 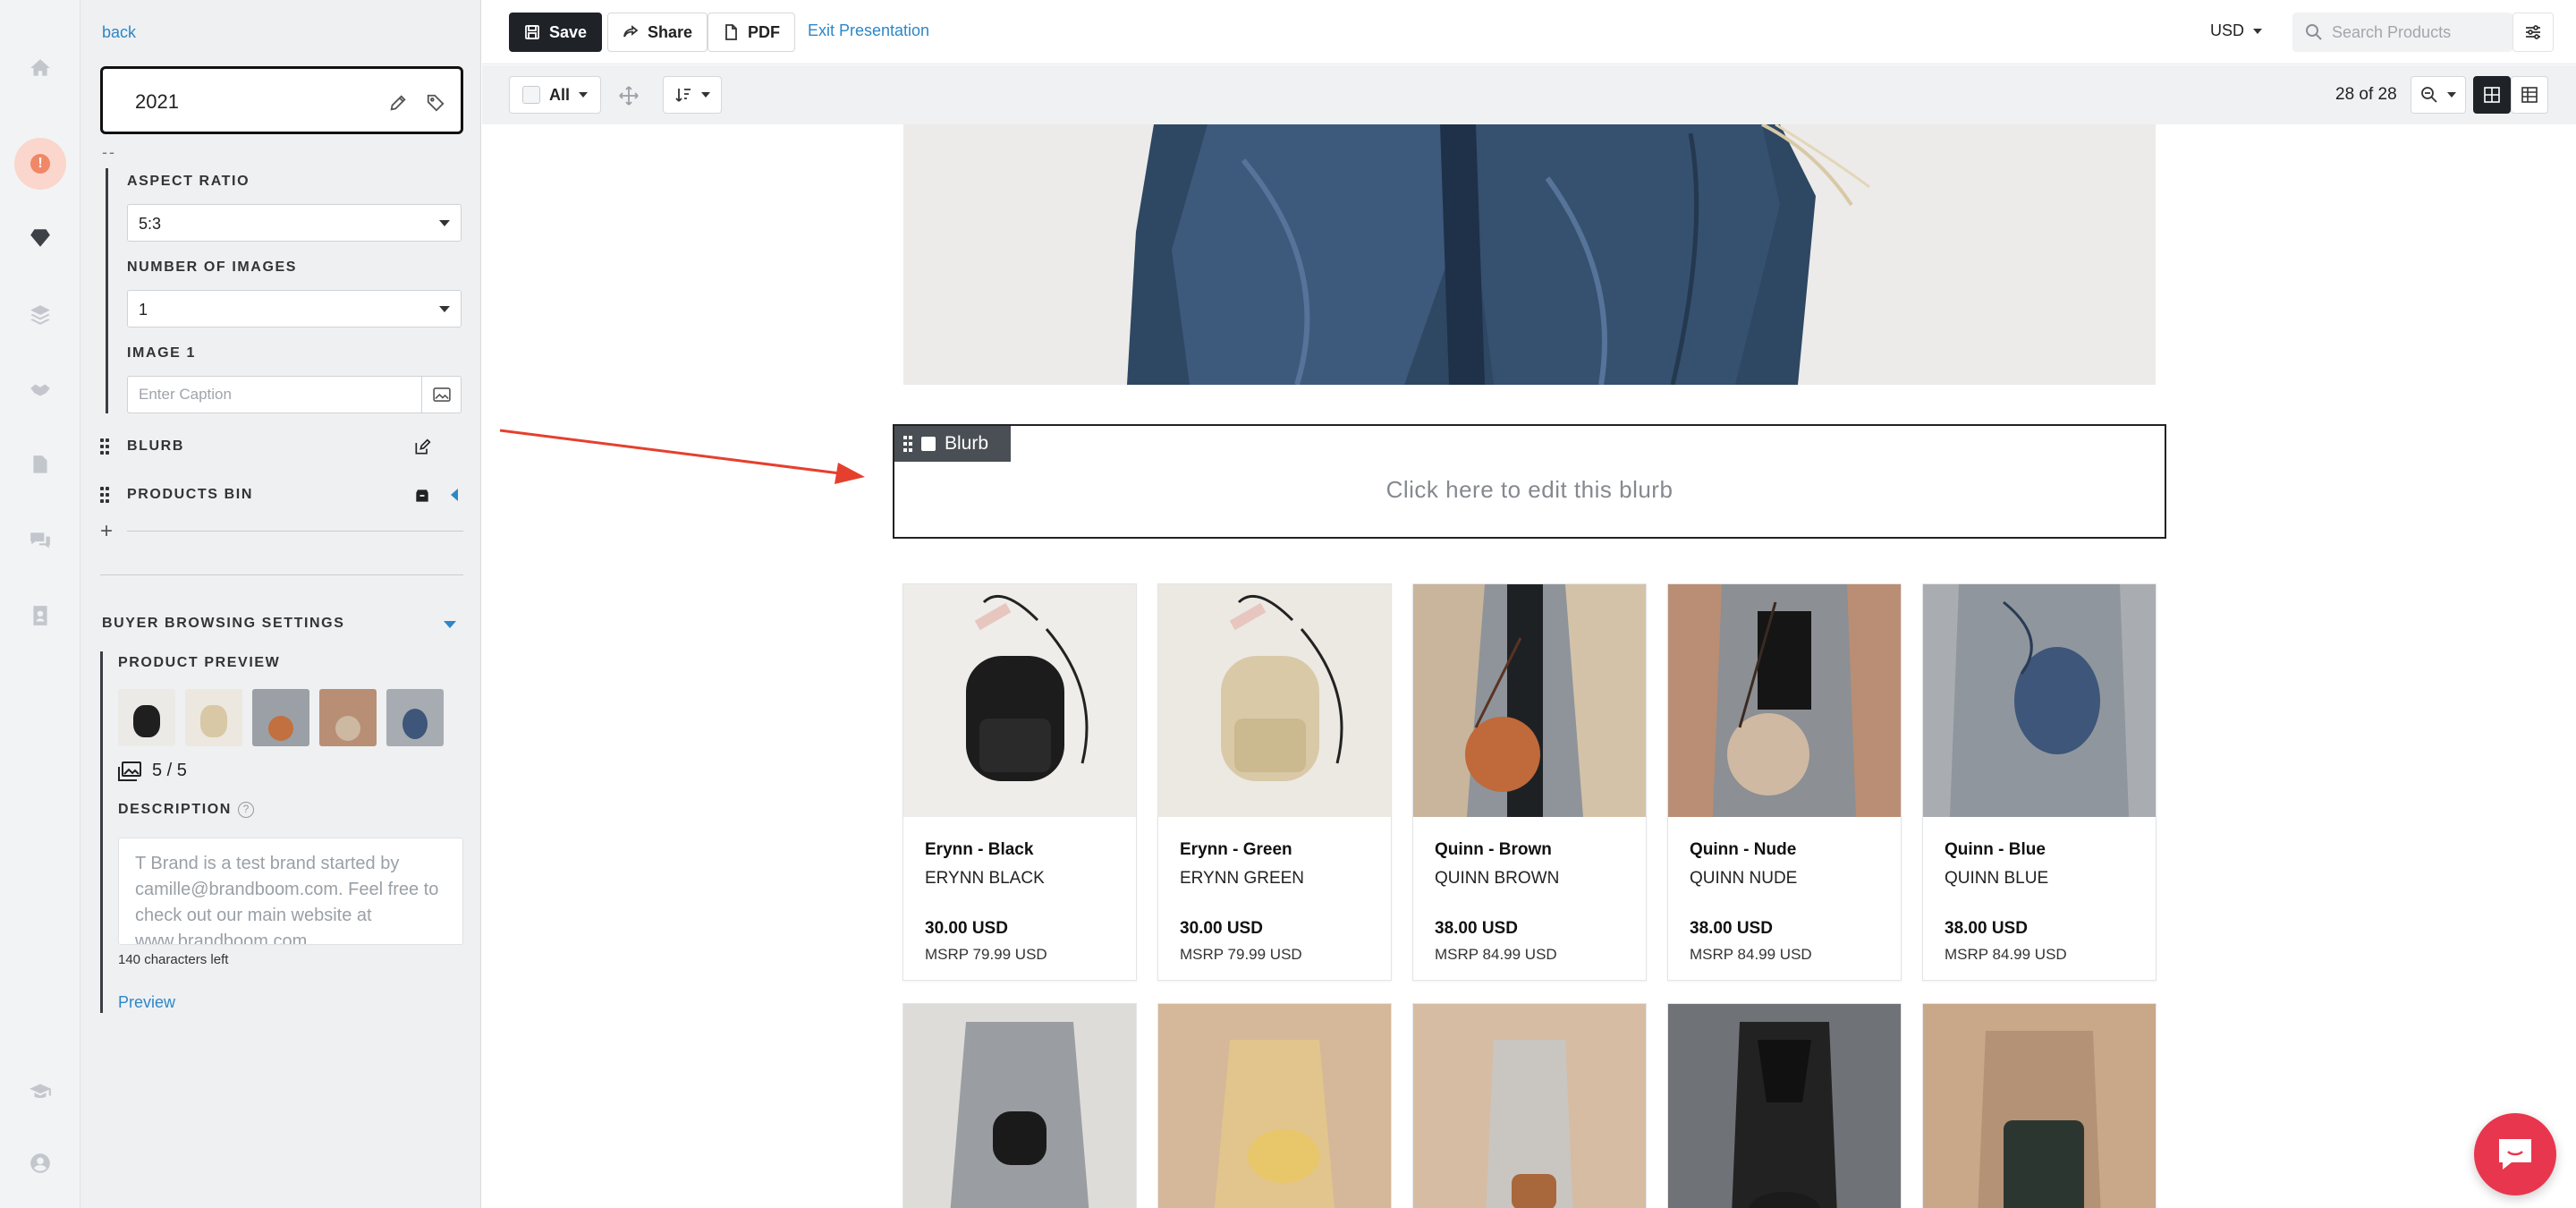 What do you see at coordinates (40, 68) in the screenshot?
I see `home-icon` at bounding box center [40, 68].